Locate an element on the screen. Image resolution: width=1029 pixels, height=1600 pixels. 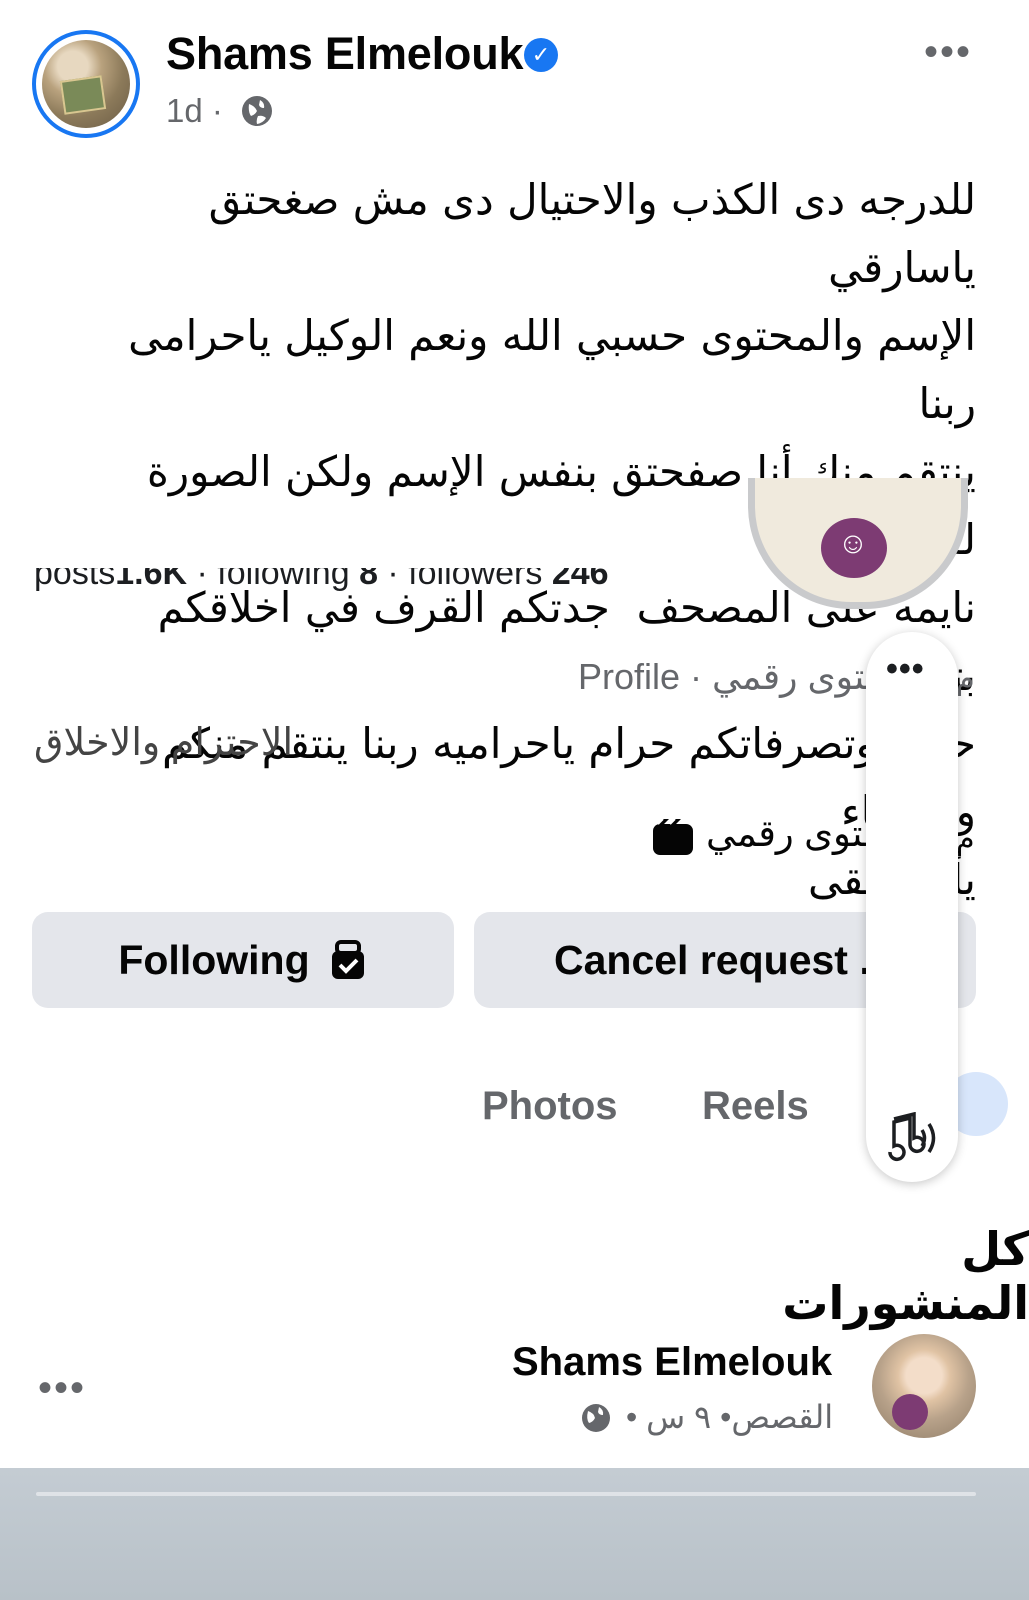
post-timestamp: 1d · is located at coordinates (194, 111).